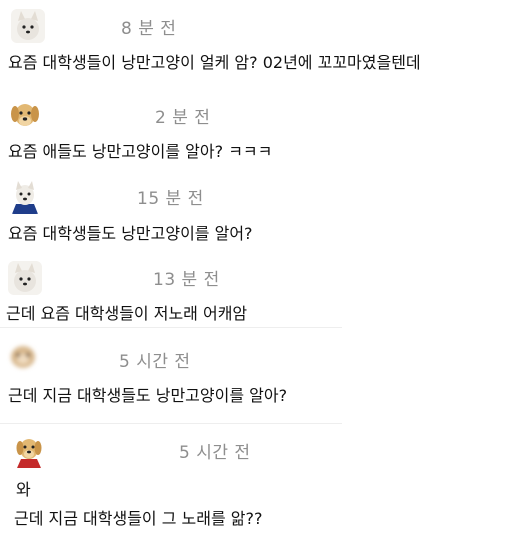 Image resolution: width=524 pixels, height=541 pixels. What do you see at coordinates (140, 151) in the screenshot?
I see `comment-text: 요즘 애들도 낭만고양이를 알아? ㅋㅋㅋ` at bounding box center [140, 151].